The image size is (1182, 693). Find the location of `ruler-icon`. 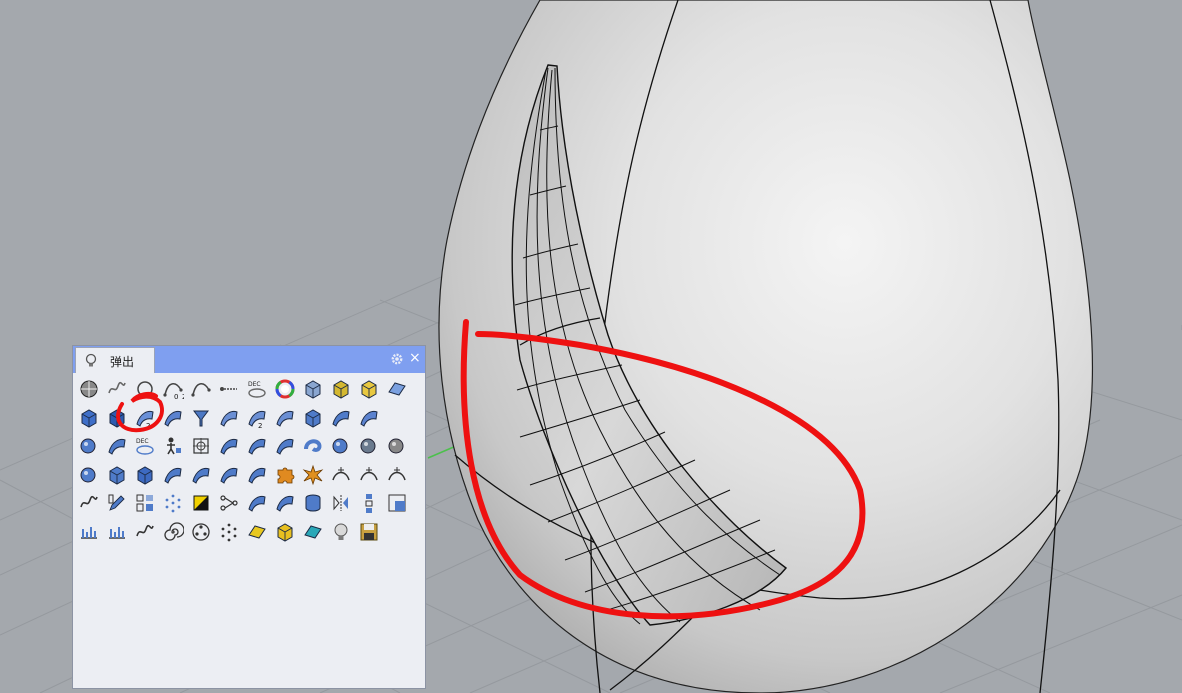

ruler-icon is located at coordinates (117, 532).